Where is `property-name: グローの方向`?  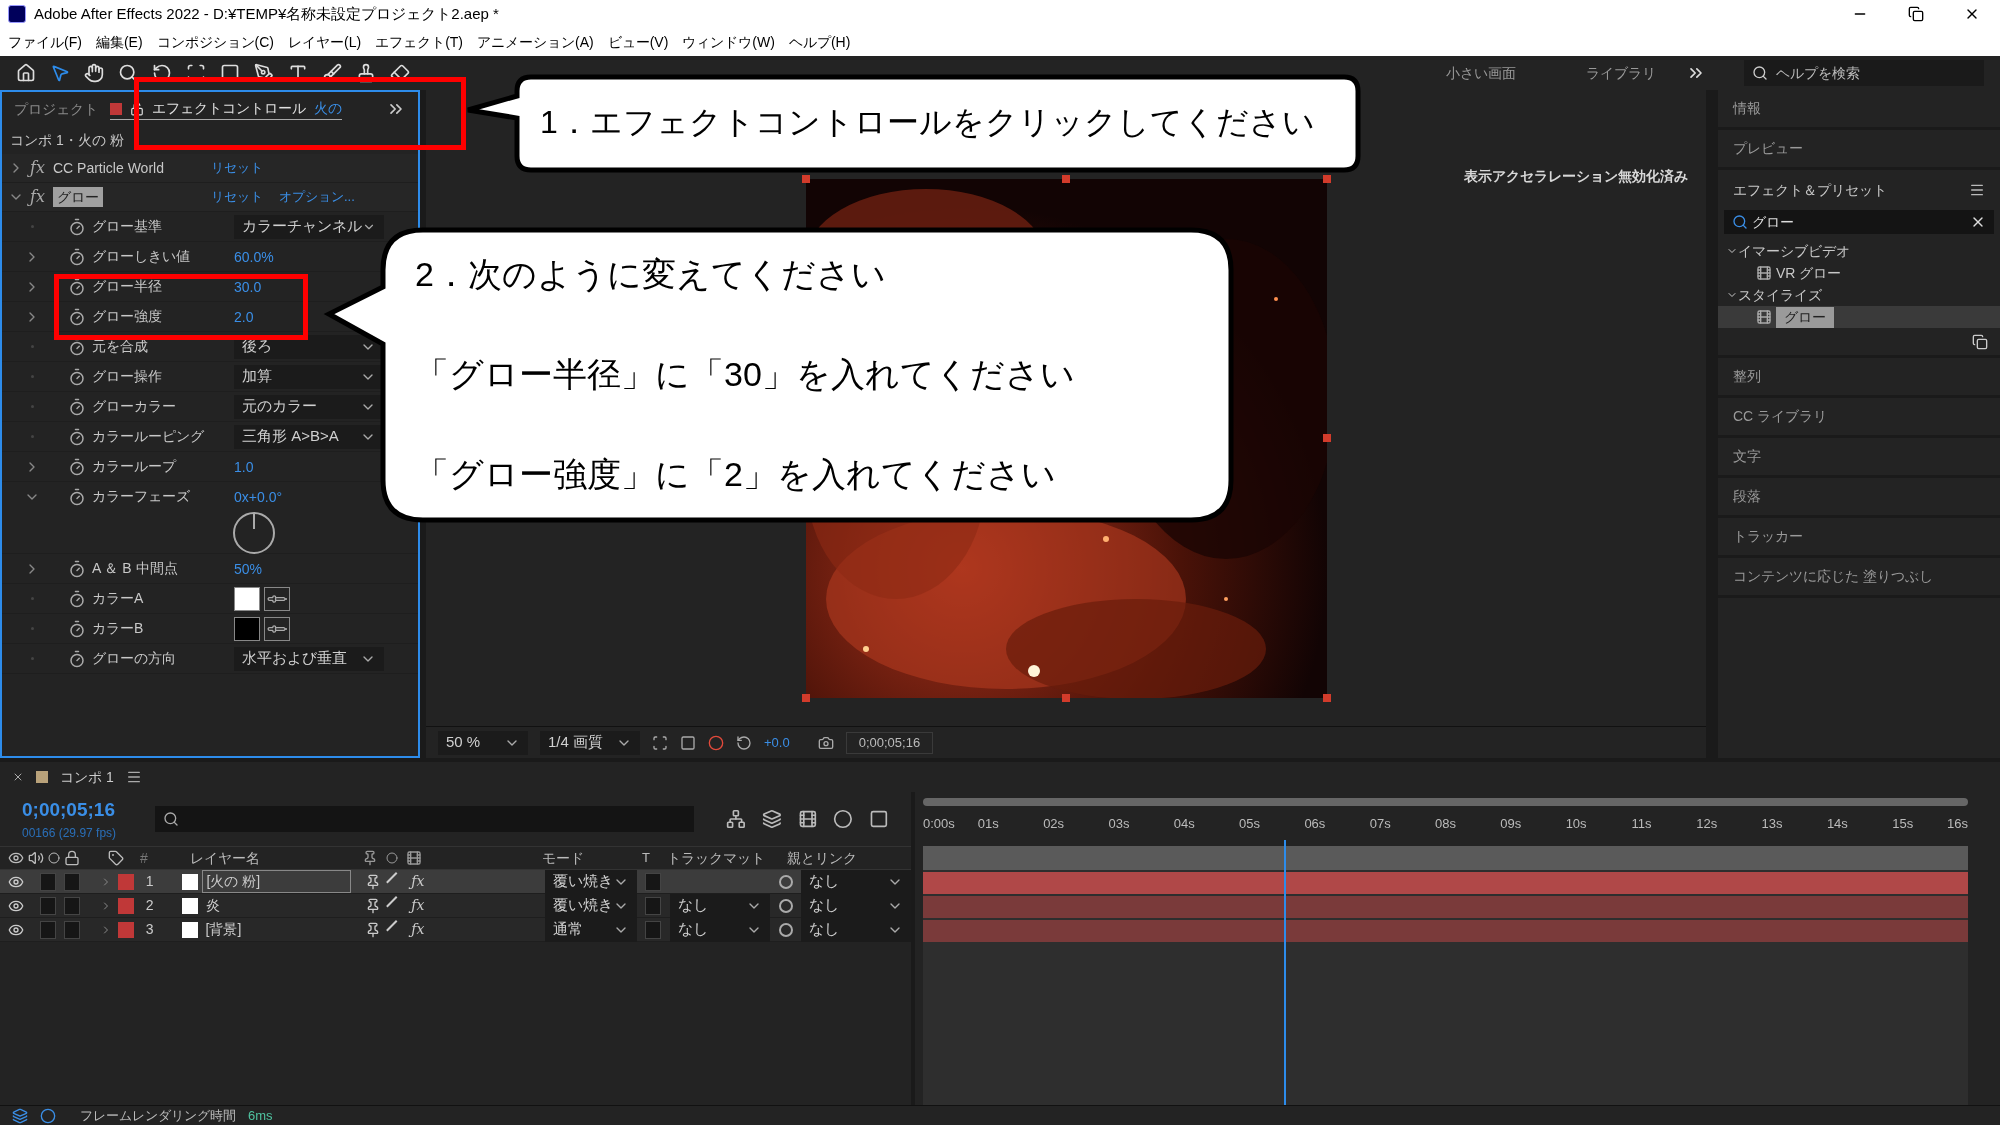
property-name: グローの方向 is located at coordinates (134, 658).